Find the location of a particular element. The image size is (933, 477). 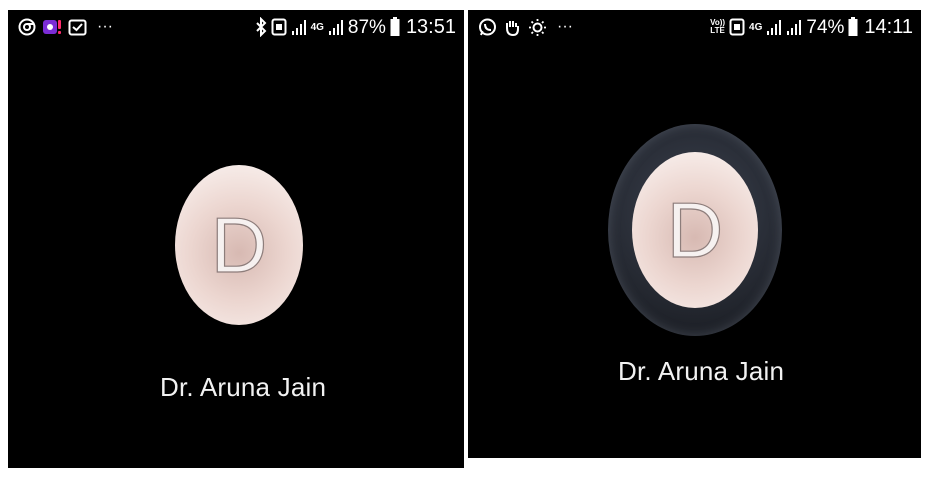

clock-time: 14:11 is located at coordinates (888, 27).